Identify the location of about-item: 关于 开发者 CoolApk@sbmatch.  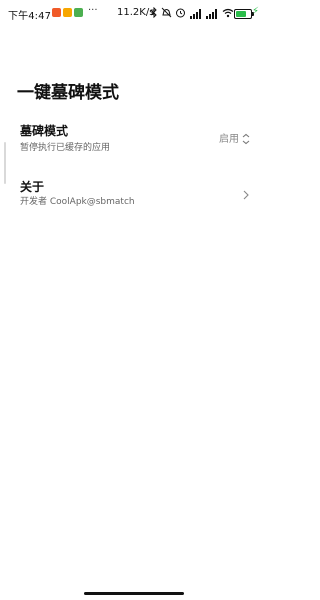
(133, 197).